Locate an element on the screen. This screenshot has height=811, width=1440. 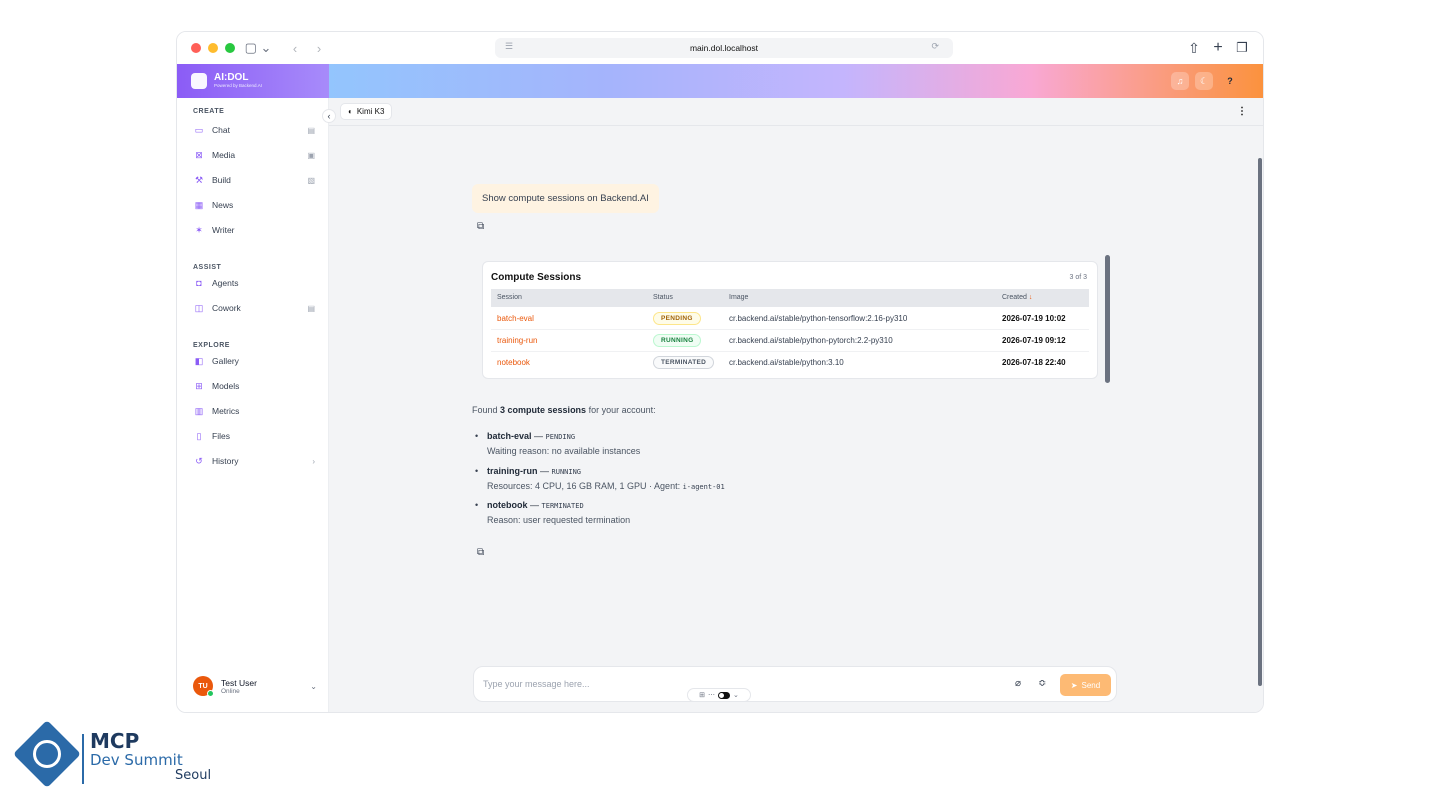
sidebar-item-files: ▯ Files is located at coordinates (257, 436).